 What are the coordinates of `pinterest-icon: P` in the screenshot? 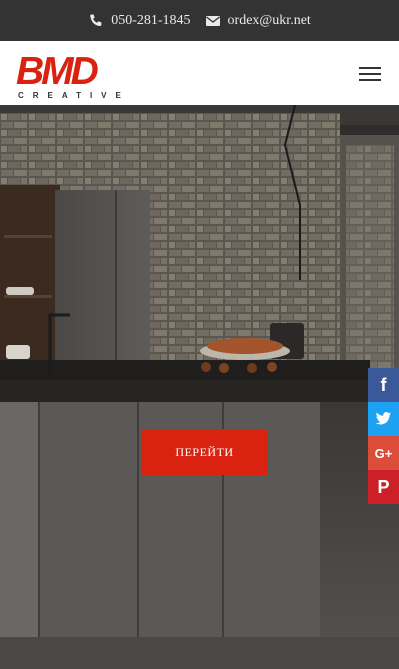 It's located at (383, 486).